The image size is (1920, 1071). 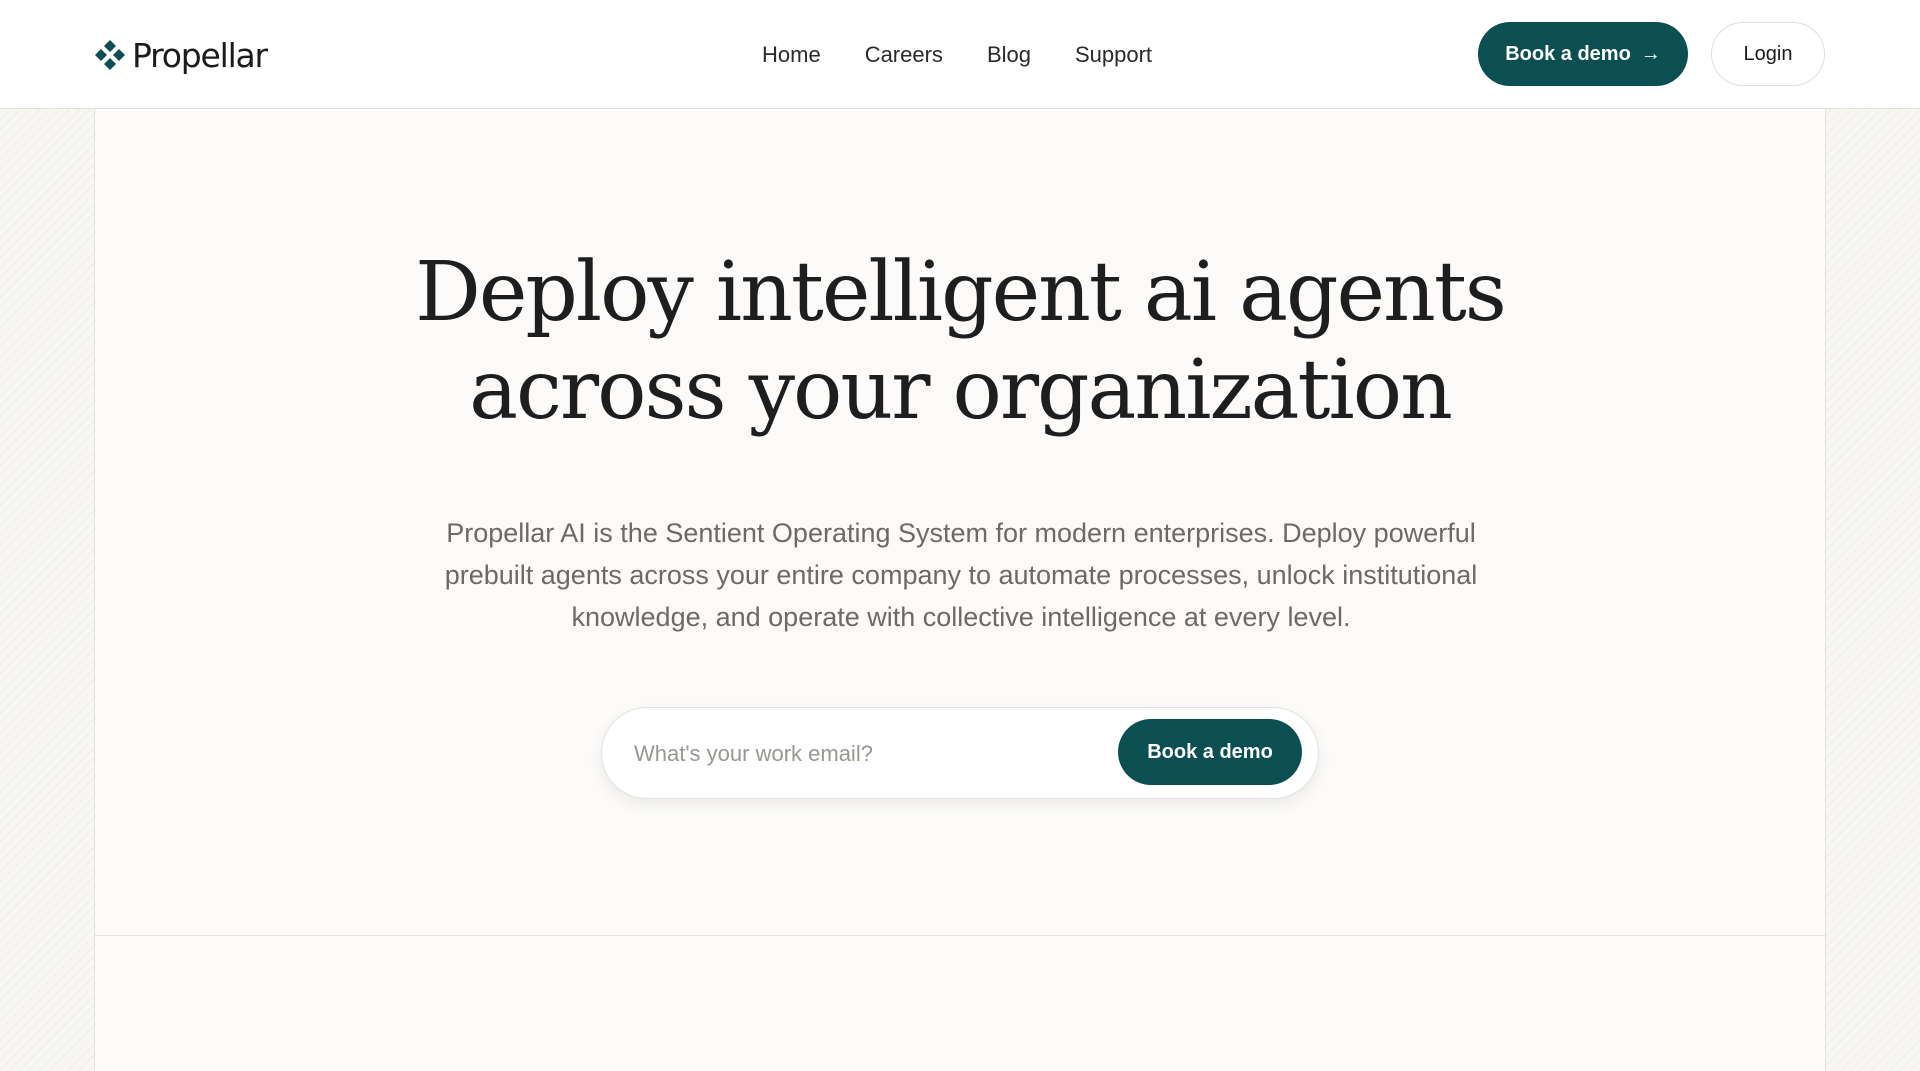 What do you see at coordinates (110, 55) in the screenshot?
I see `logo-icon` at bounding box center [110, 55].